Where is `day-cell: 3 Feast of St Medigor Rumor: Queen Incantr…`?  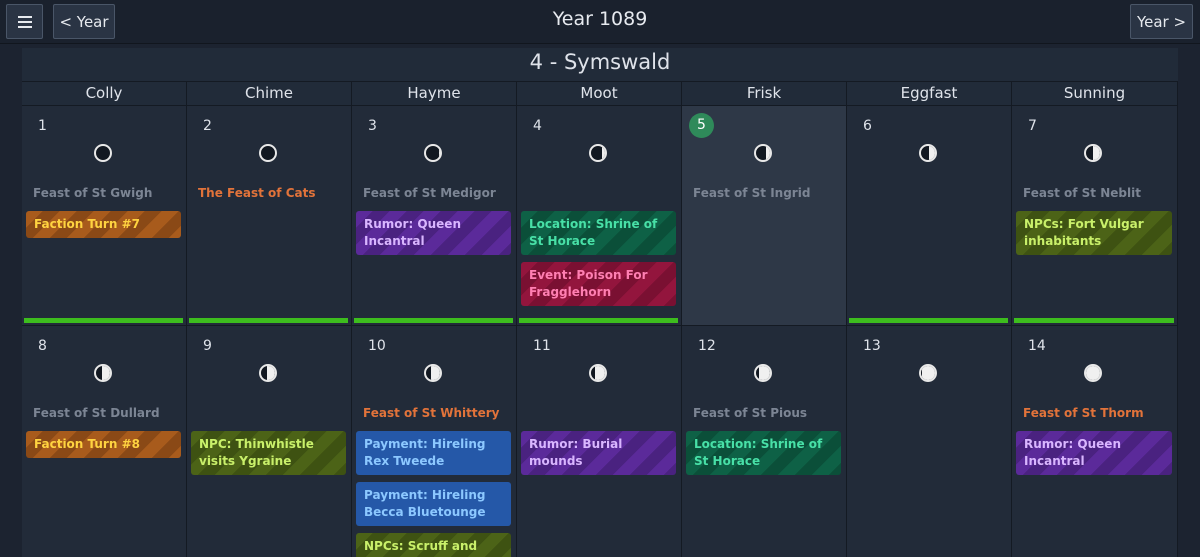 day-cell: 3 Feast of St Medigor Rumor: Queen Incantr… is located at coordinates (434, 215).